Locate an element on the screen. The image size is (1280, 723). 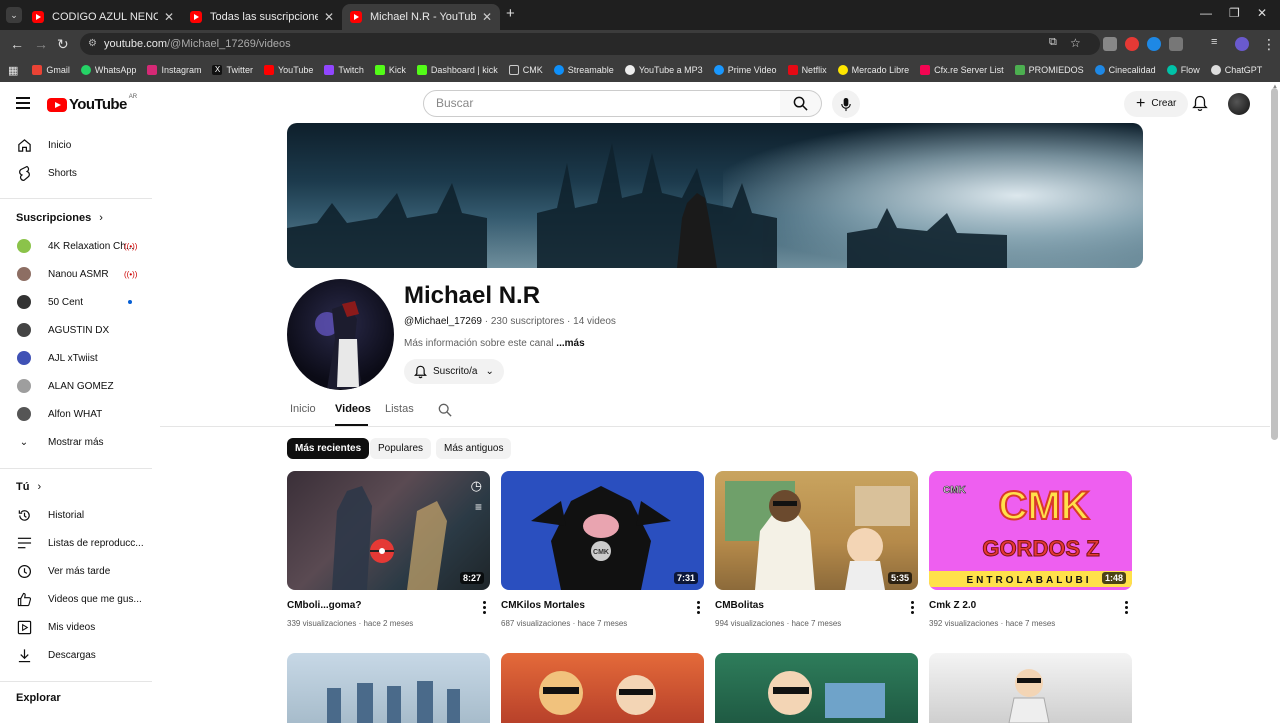
close-window-icon: ✕ is located at coordinates (1262, 13).